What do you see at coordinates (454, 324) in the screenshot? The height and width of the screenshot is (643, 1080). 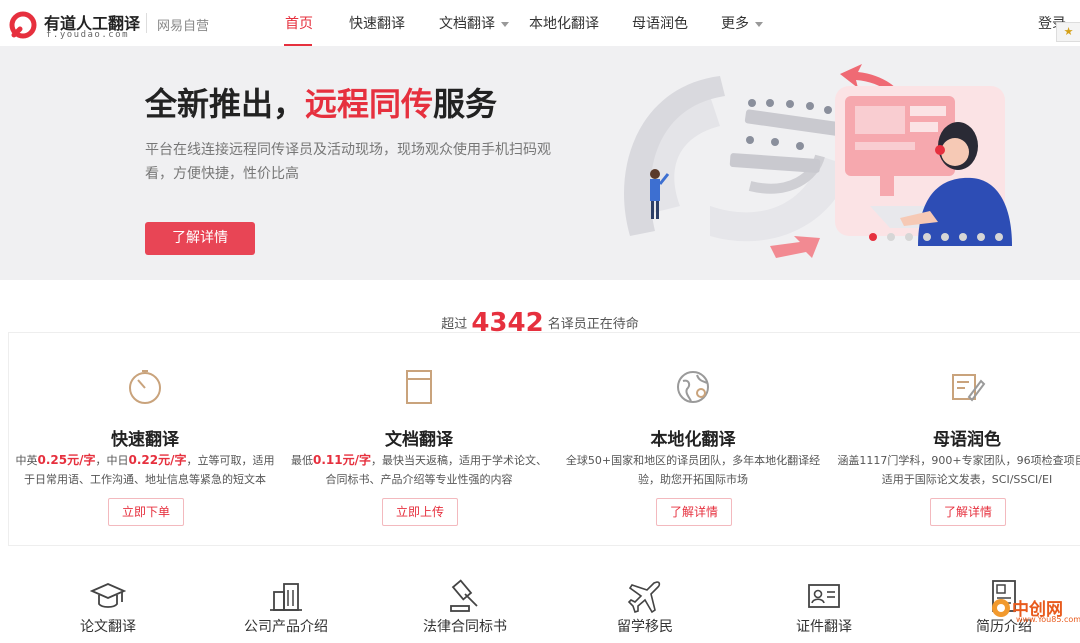 I see `translator-count-prefix: 超过` at bounding box center [454, 324].